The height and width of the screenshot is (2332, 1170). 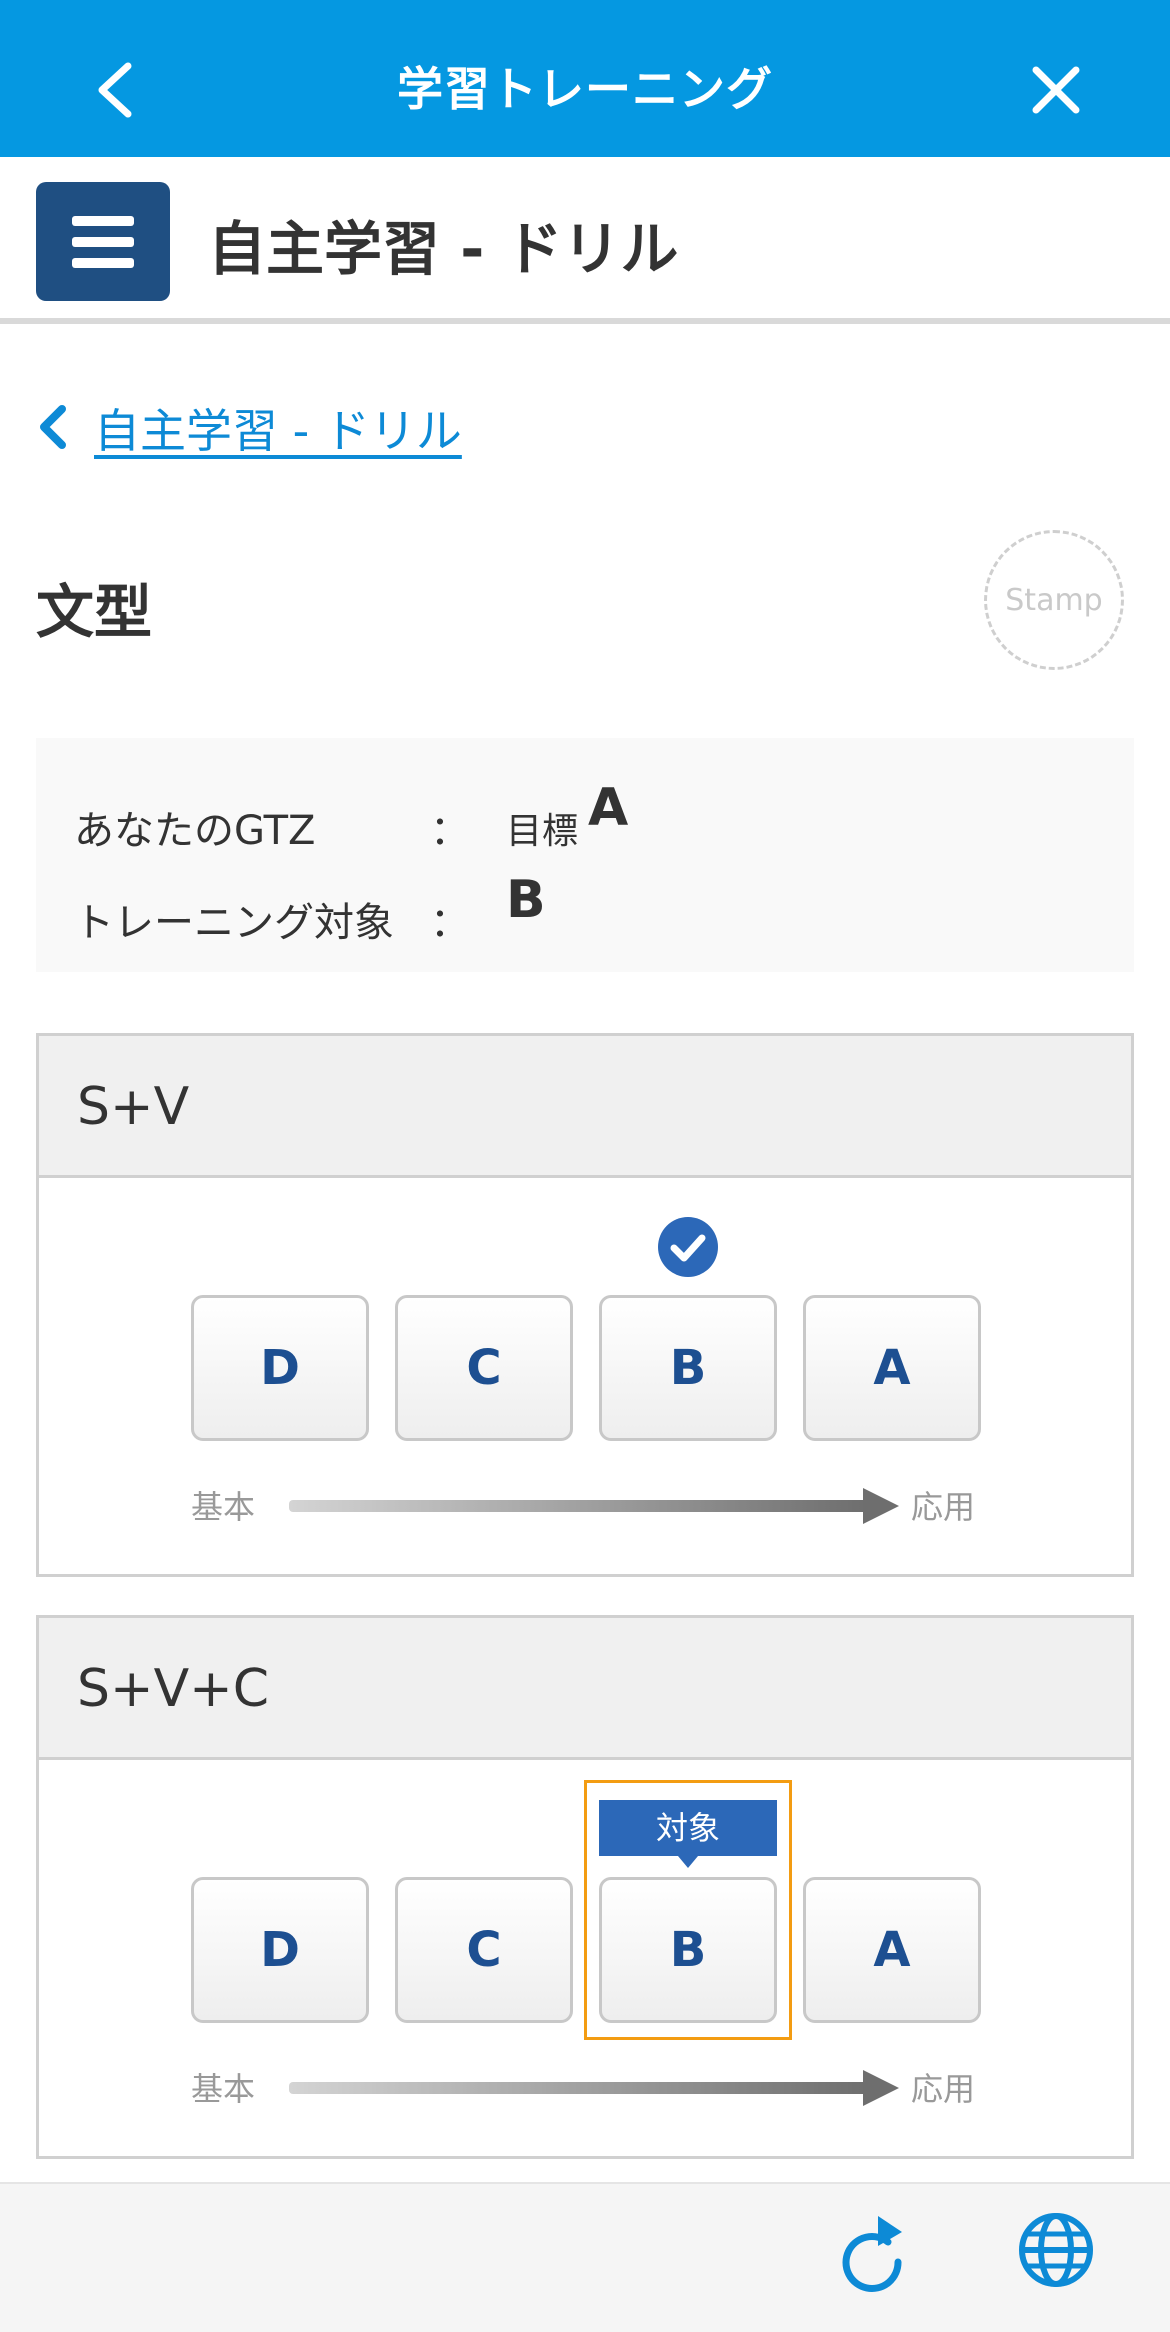 I want to click on section-title: 自主学習 - ドリル, so click(x=443, y=249).